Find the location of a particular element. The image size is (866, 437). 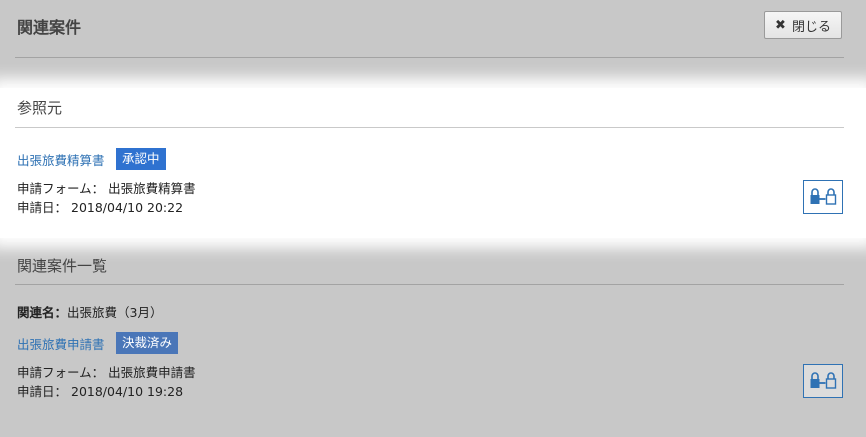

header-divider is located at coordinates (429, 57).